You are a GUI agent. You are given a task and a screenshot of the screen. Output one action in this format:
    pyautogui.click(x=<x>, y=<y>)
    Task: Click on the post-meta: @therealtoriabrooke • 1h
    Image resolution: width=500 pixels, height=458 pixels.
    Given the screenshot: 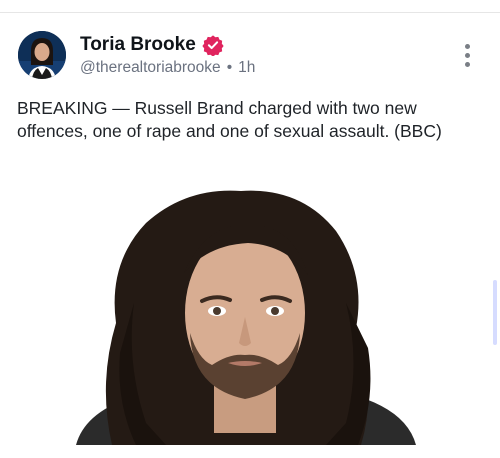 What is the action you would take?
    pyautogui.click(x=167, y=68)
    